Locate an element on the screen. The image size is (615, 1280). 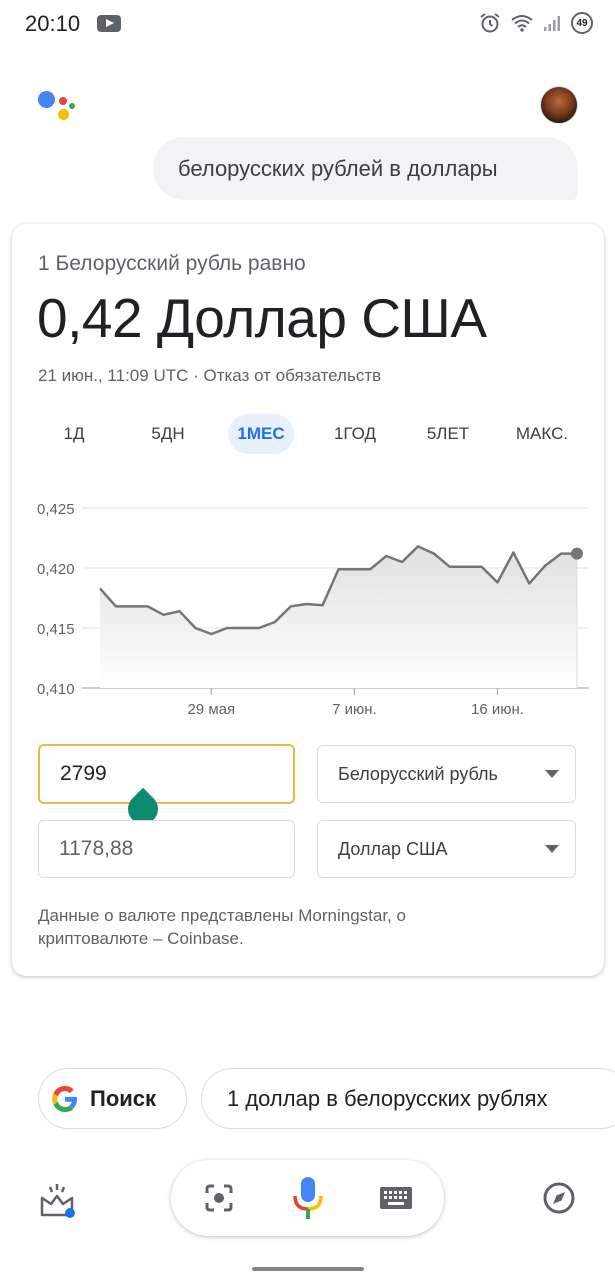
logo-dot-blue is located at coordinates (46, 99).